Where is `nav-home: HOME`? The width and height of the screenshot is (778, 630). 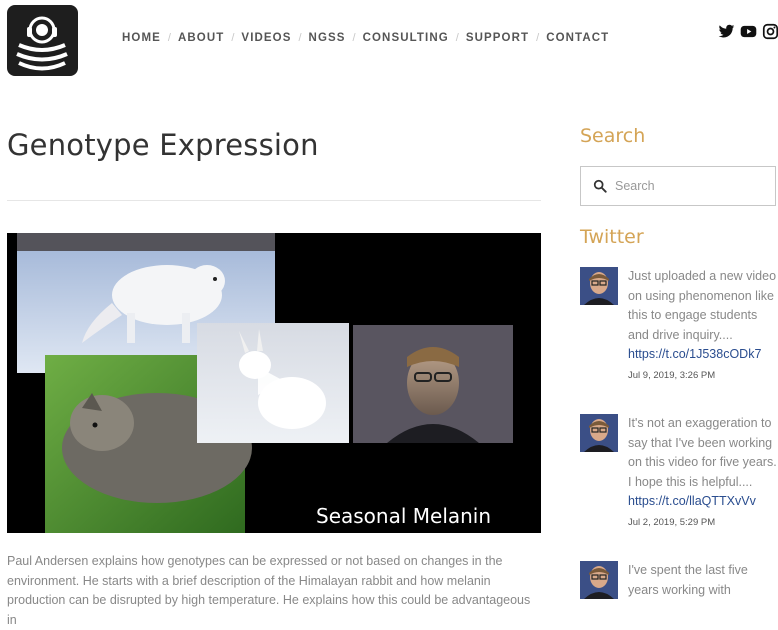 nav-home: HOME is located at coordinates (141, 38).